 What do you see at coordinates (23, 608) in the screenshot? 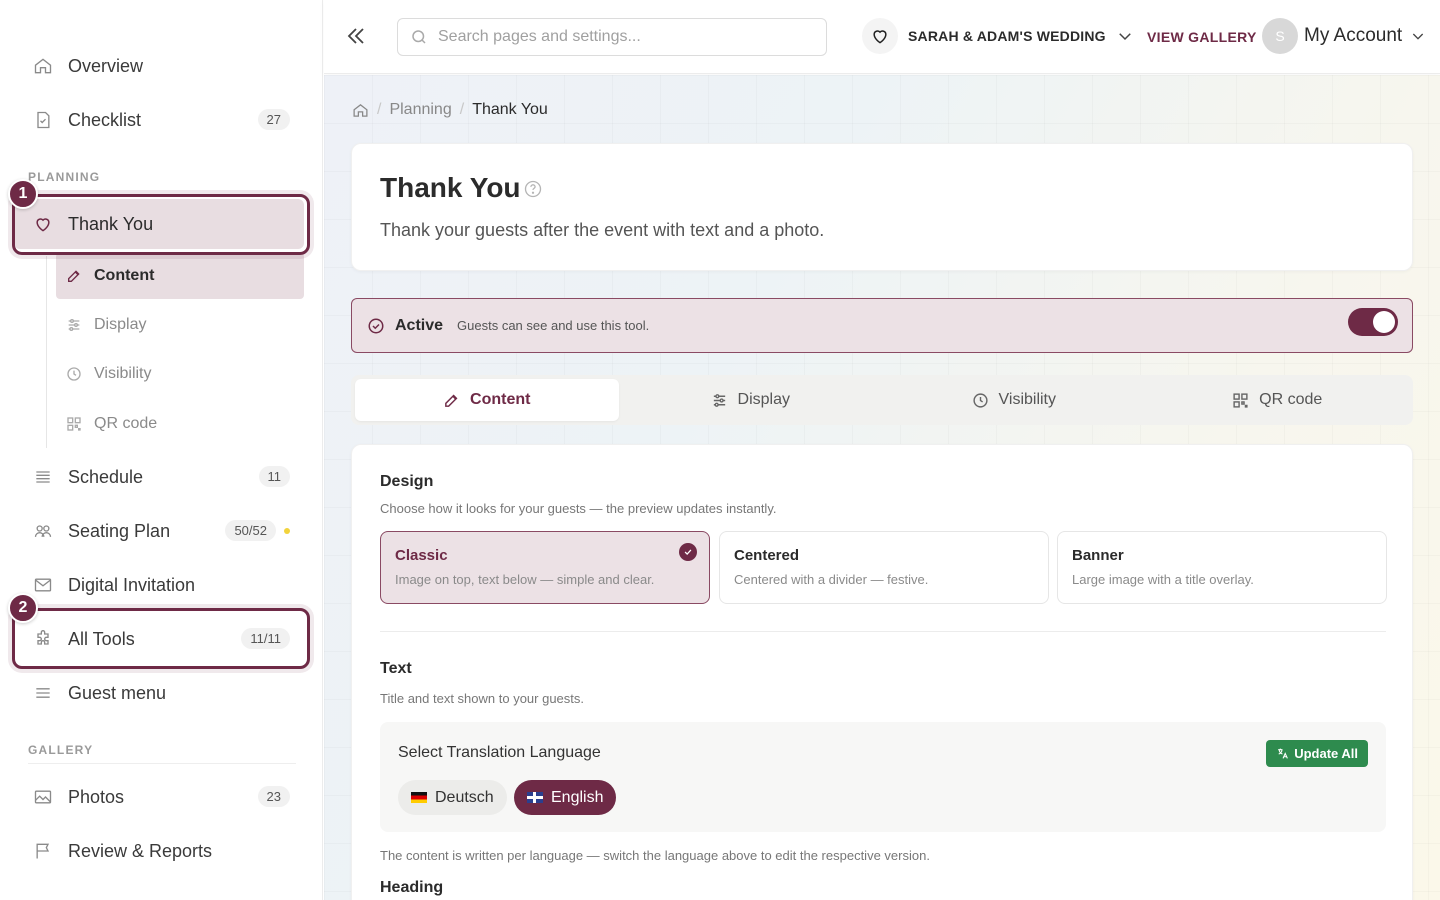
I see `step-marker-2: 2` at bounding box center [23, 608].